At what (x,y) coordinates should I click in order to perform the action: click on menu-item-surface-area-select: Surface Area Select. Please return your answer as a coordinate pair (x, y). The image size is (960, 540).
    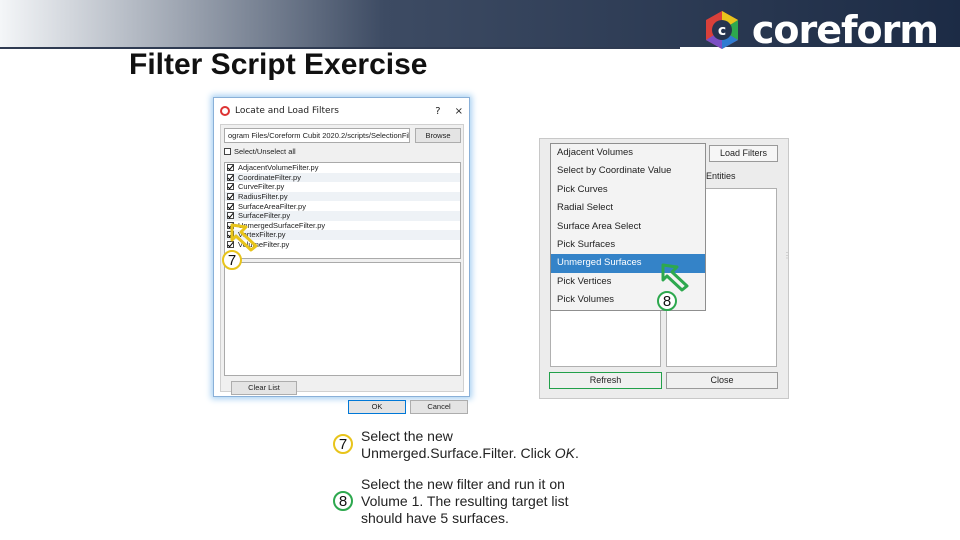
    Looking at the image, I should click on (628, 227).